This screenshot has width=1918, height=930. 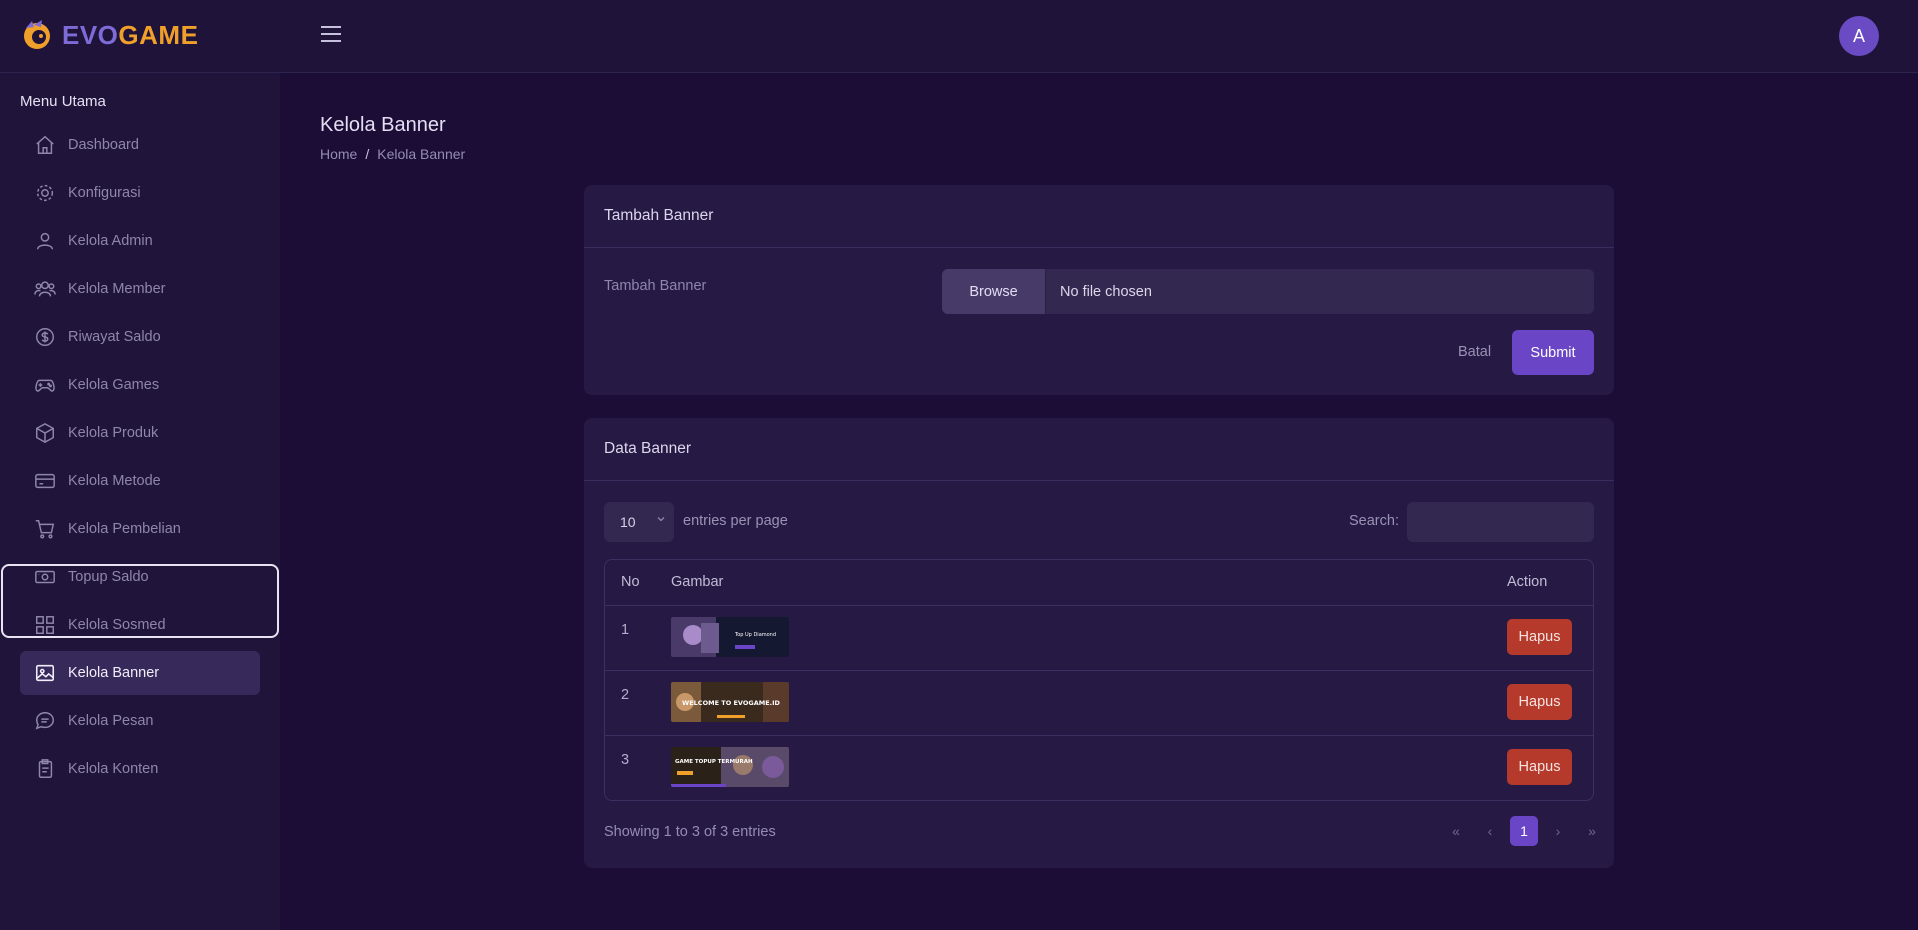 I want to click on page-1-button: 1, so click(x=1524, y=831).